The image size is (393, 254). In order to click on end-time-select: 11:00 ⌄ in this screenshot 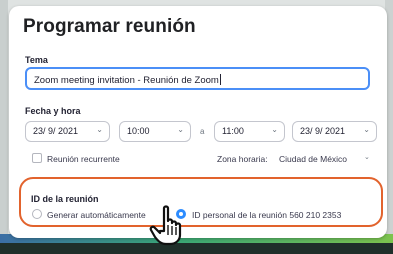, I will do `click(249, 131)`.